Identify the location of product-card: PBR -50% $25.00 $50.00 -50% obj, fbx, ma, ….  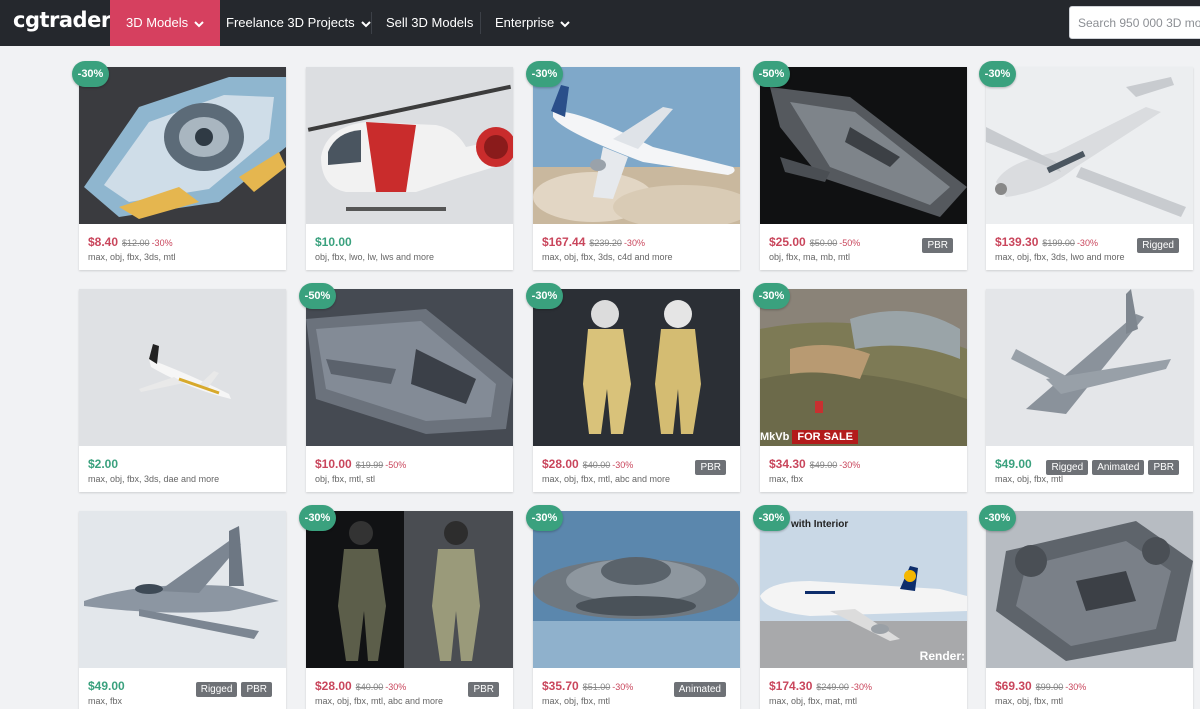
(860, 165).